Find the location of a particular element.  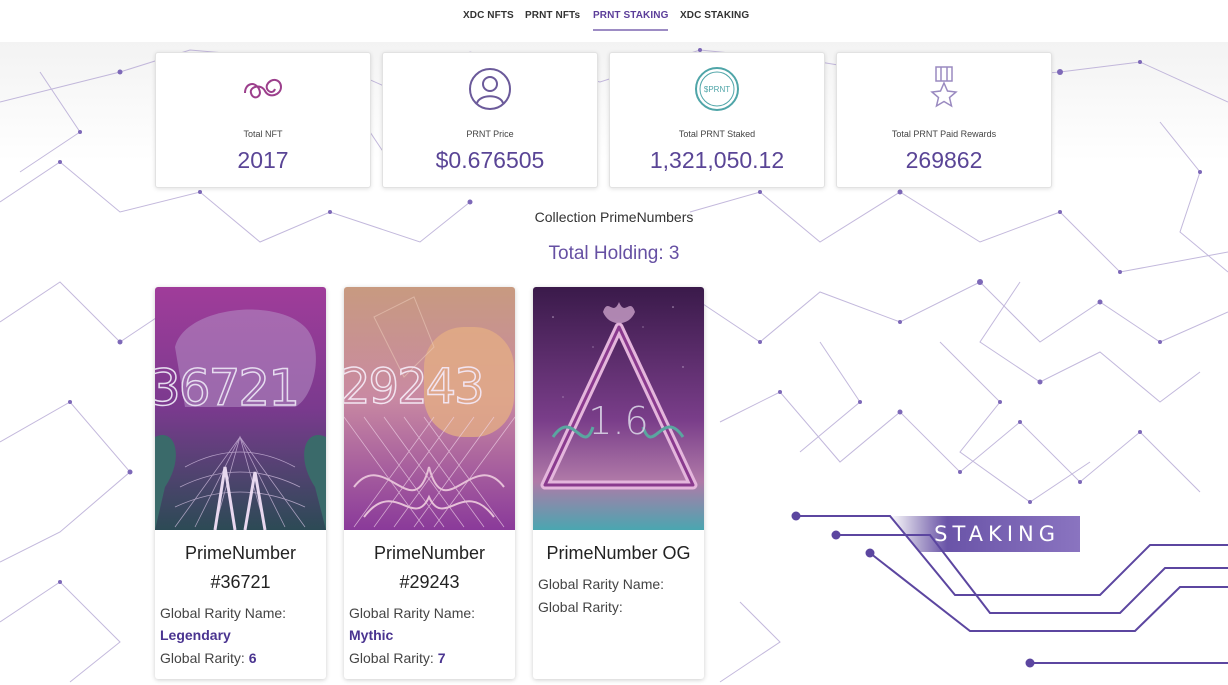

medal-star-icon is located at coordinates (944, 89).